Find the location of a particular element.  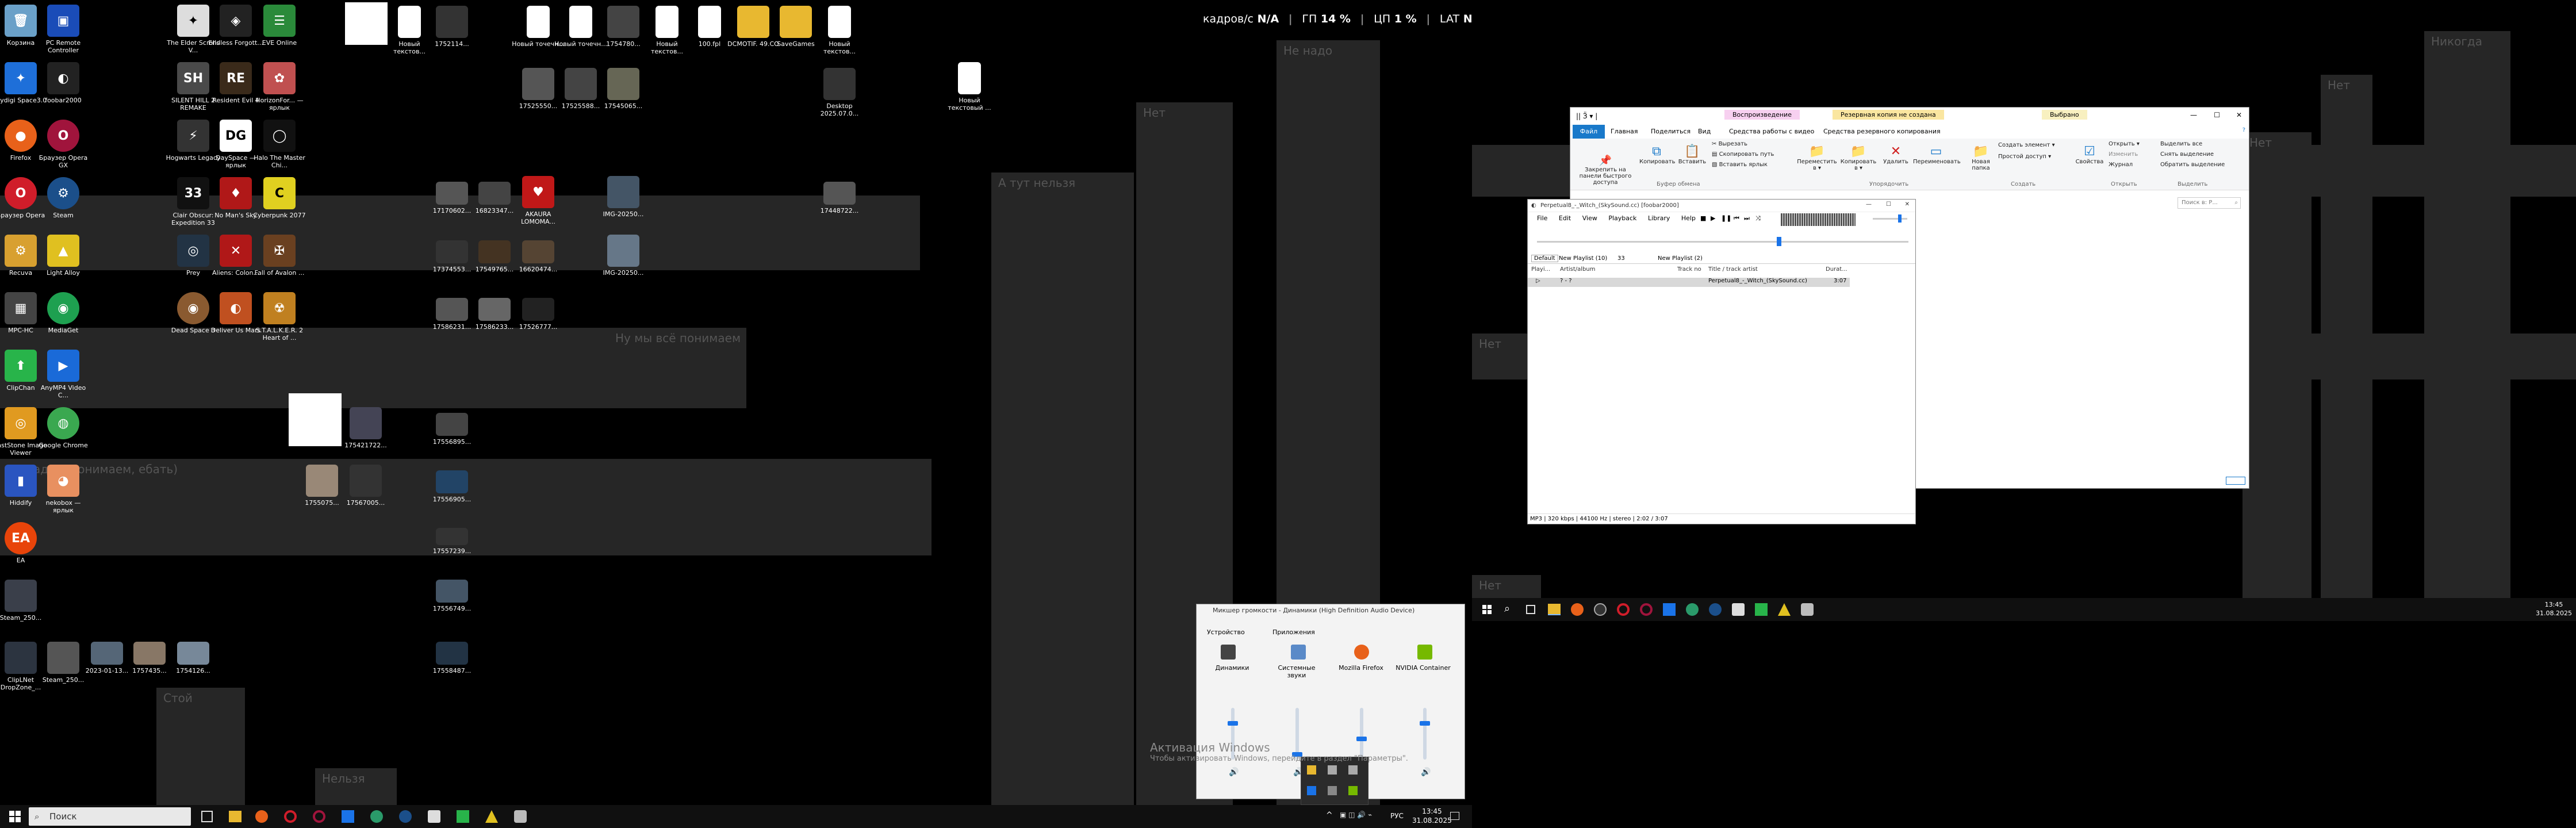

desktop-icon-horizon: ✿ HorizonFor... — ярлык is located at coordinates (279, 87).